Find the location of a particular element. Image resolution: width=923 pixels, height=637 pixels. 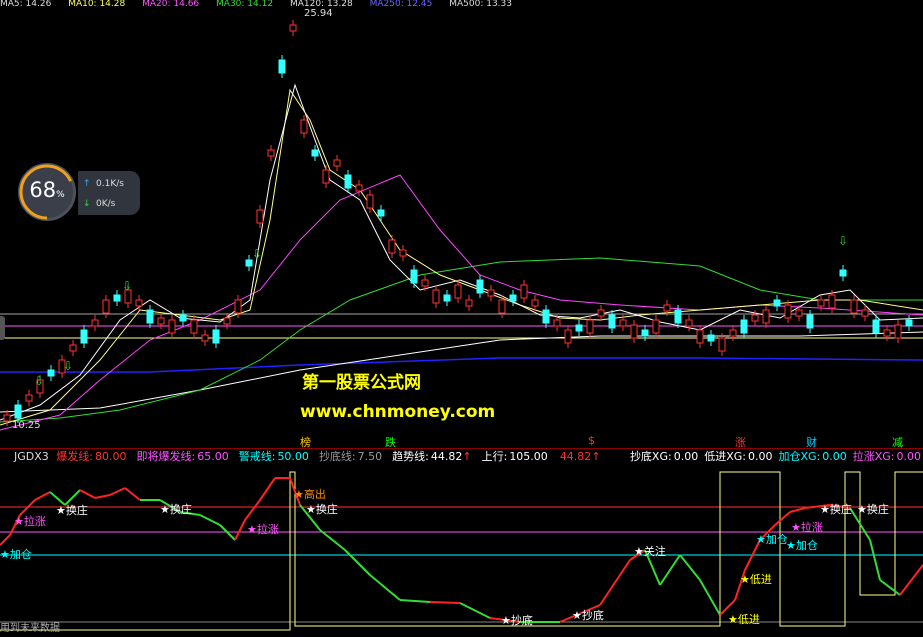

download-arrow-icon: ↓ is located at coordinates (87, 204).